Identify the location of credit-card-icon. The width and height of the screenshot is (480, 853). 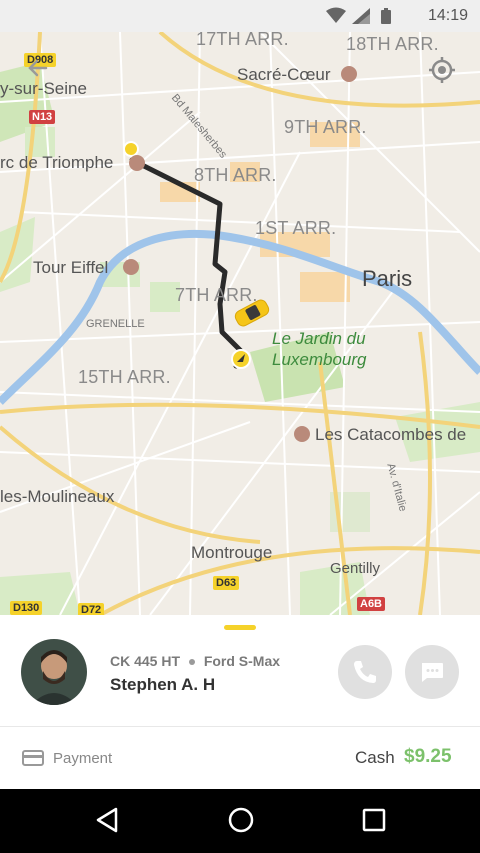
(33, 758).